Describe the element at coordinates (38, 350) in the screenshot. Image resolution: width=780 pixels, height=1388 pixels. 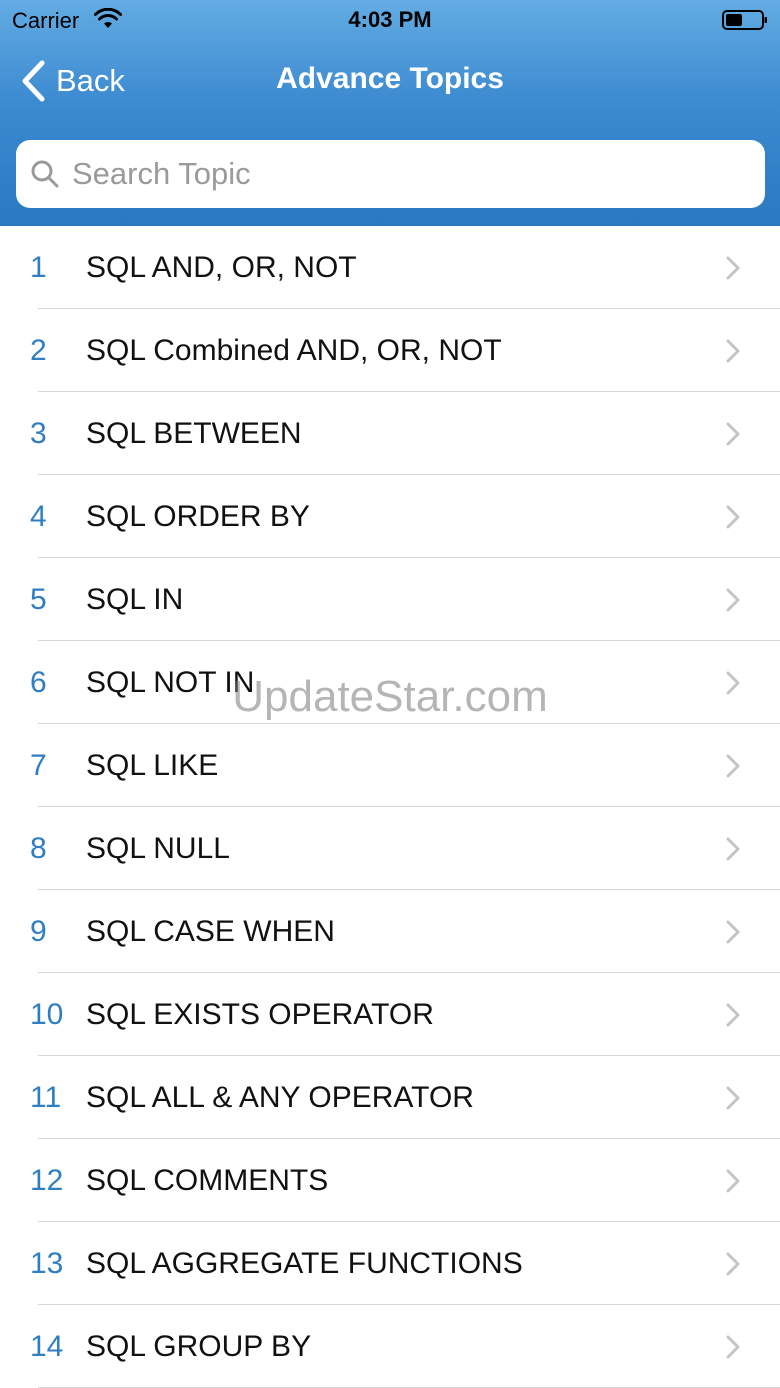
I see `list-item-number: 2` at that location.